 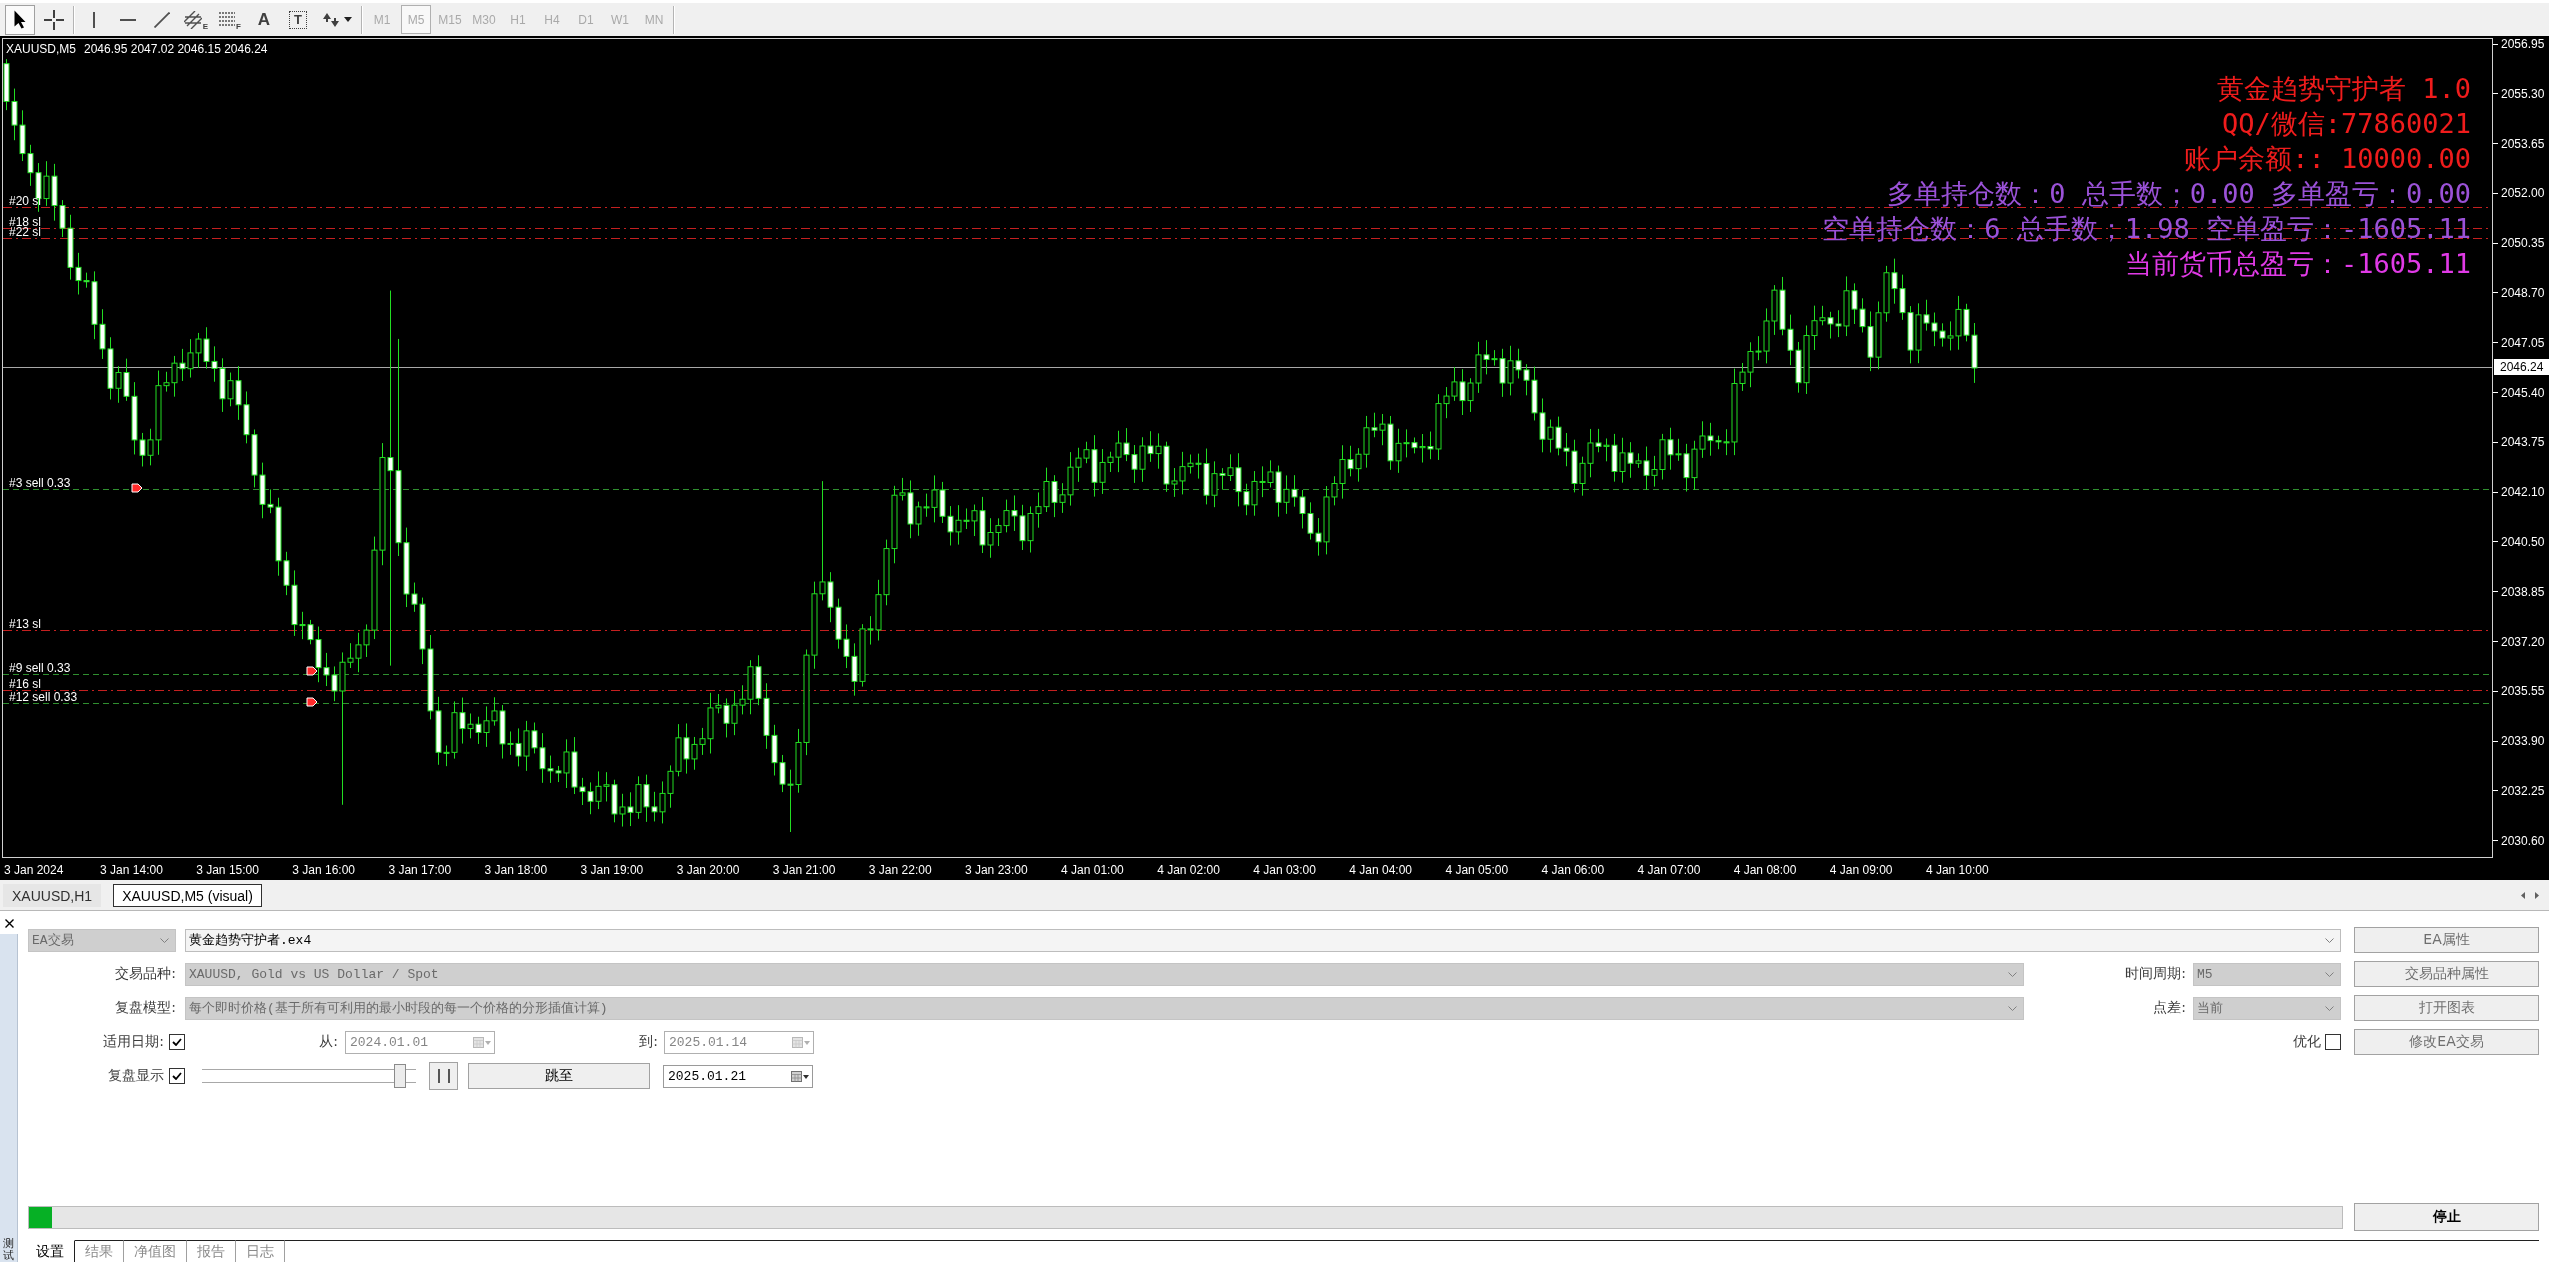 What do you see at coordinates (43, 697) in the screenshot?
I see `order-line-label: #12 sell 0.33` at bounding box center [43, 697].